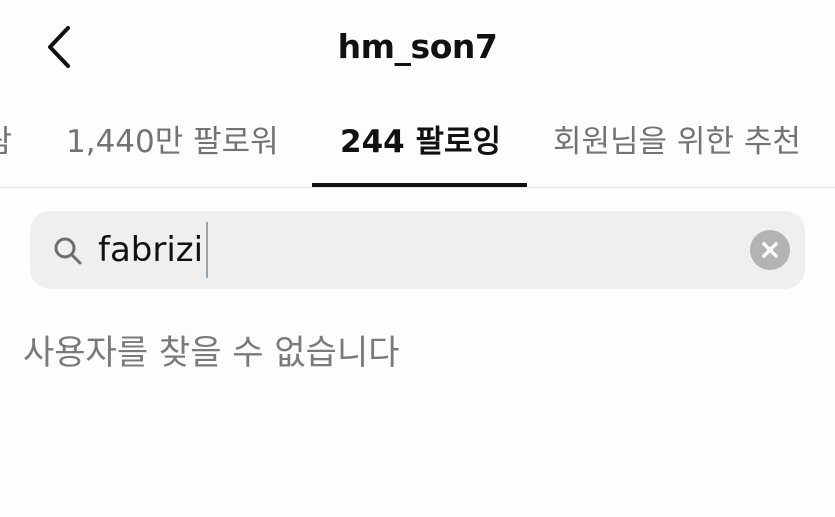 This screenshot has height=517, width=835. I want to click on tab-partial: 람, so click(6, 142).